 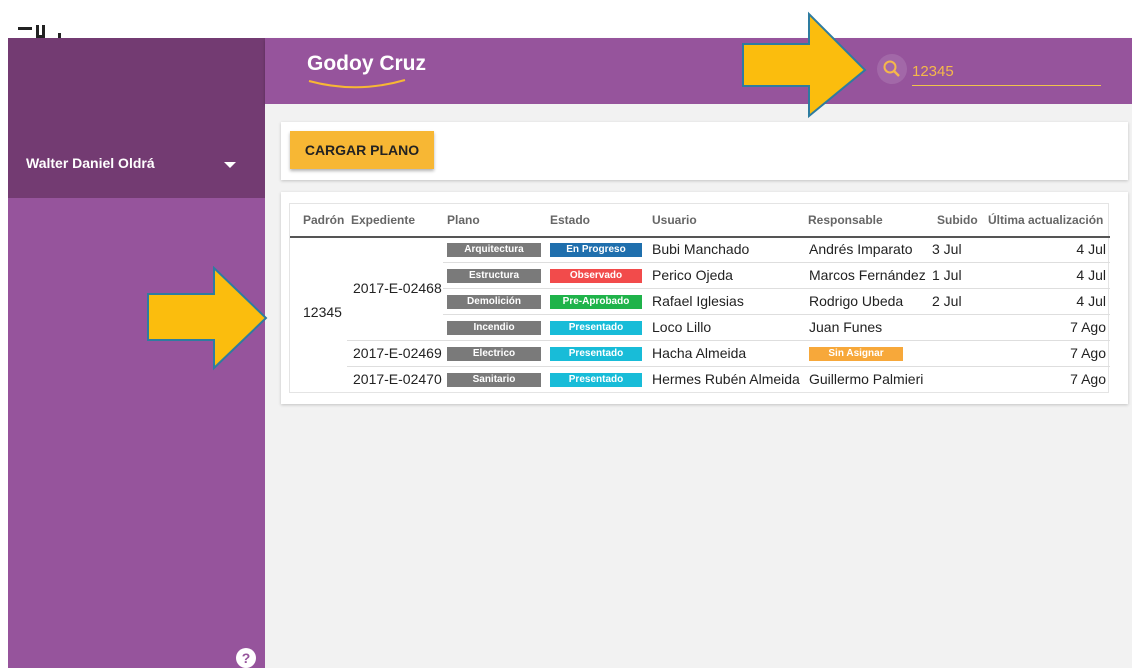 What do you see at coordinates (397, 353) in the screenshot?
I see `expediente-cell: 2017-E-02469` at bounding box center [397, 353].